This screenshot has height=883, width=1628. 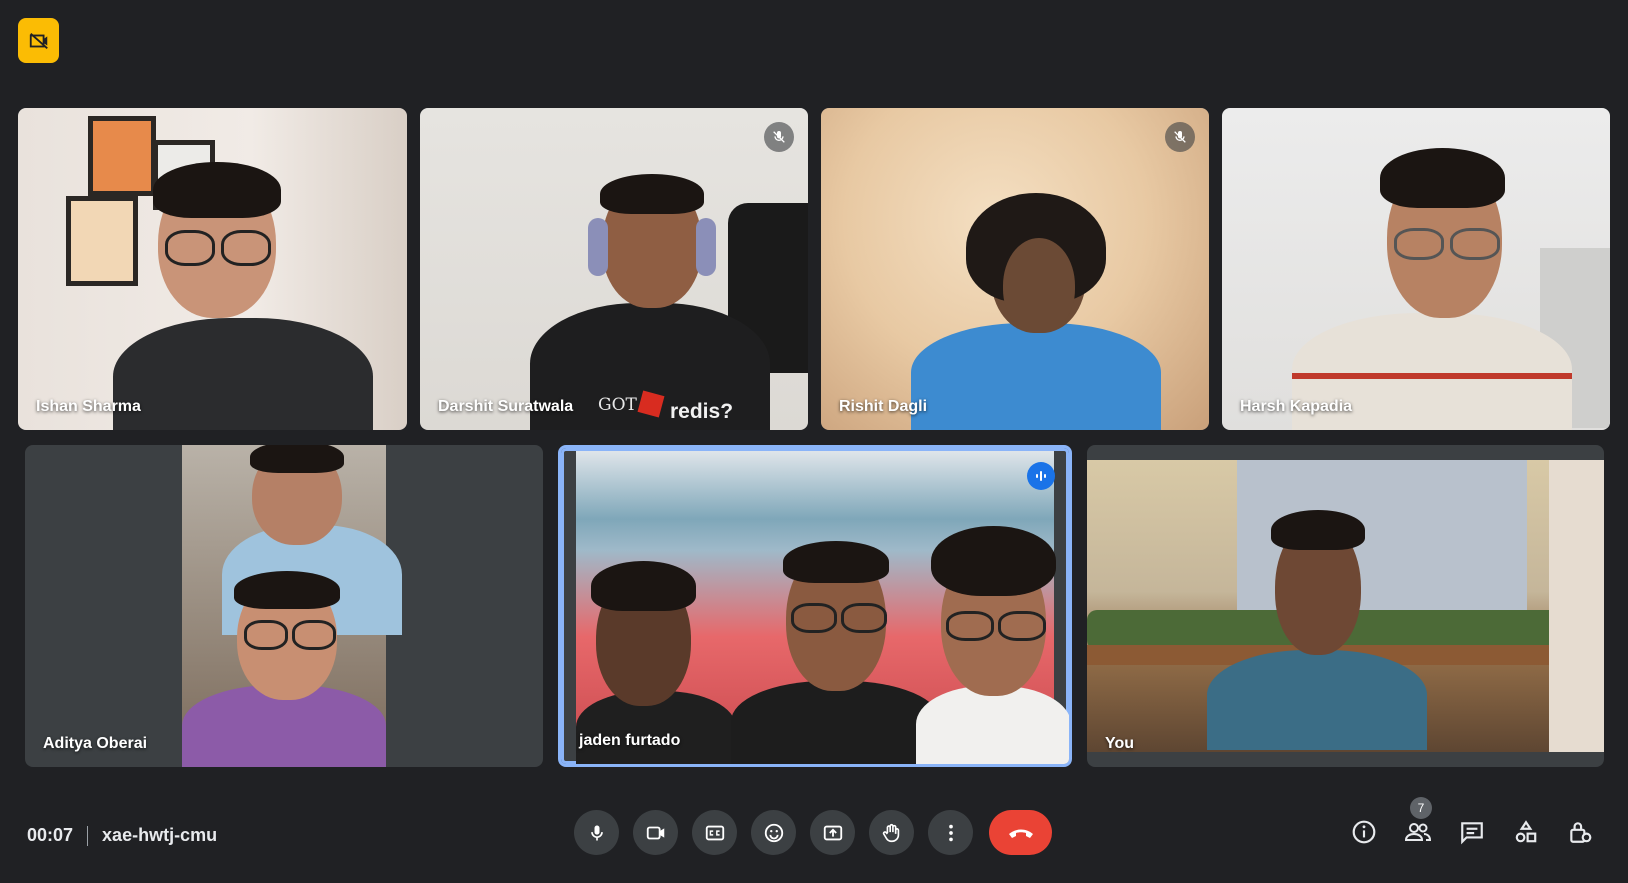 What do you see at coordinates (50, 835) in the screenshot?
I see `meeting-time: 00:07` at bounding box center [50, 835].